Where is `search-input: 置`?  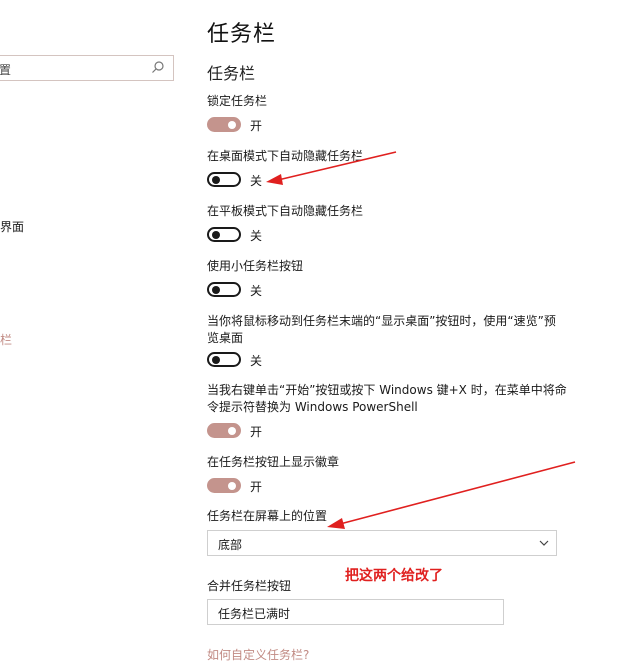
search-input: 置 is located at coordinates (87, 68).